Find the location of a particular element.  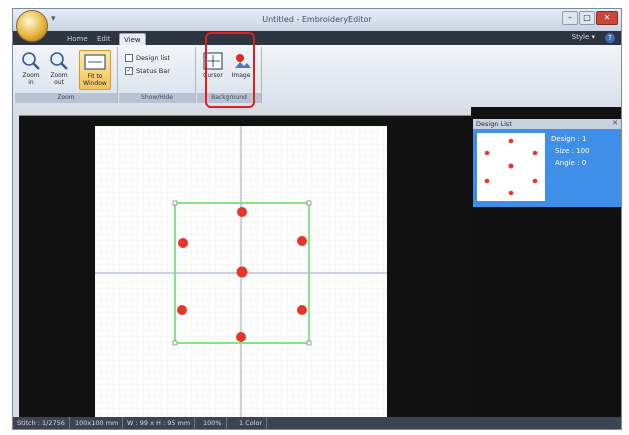

status-size: 100x100 mm is located at coordinates (97, 423).